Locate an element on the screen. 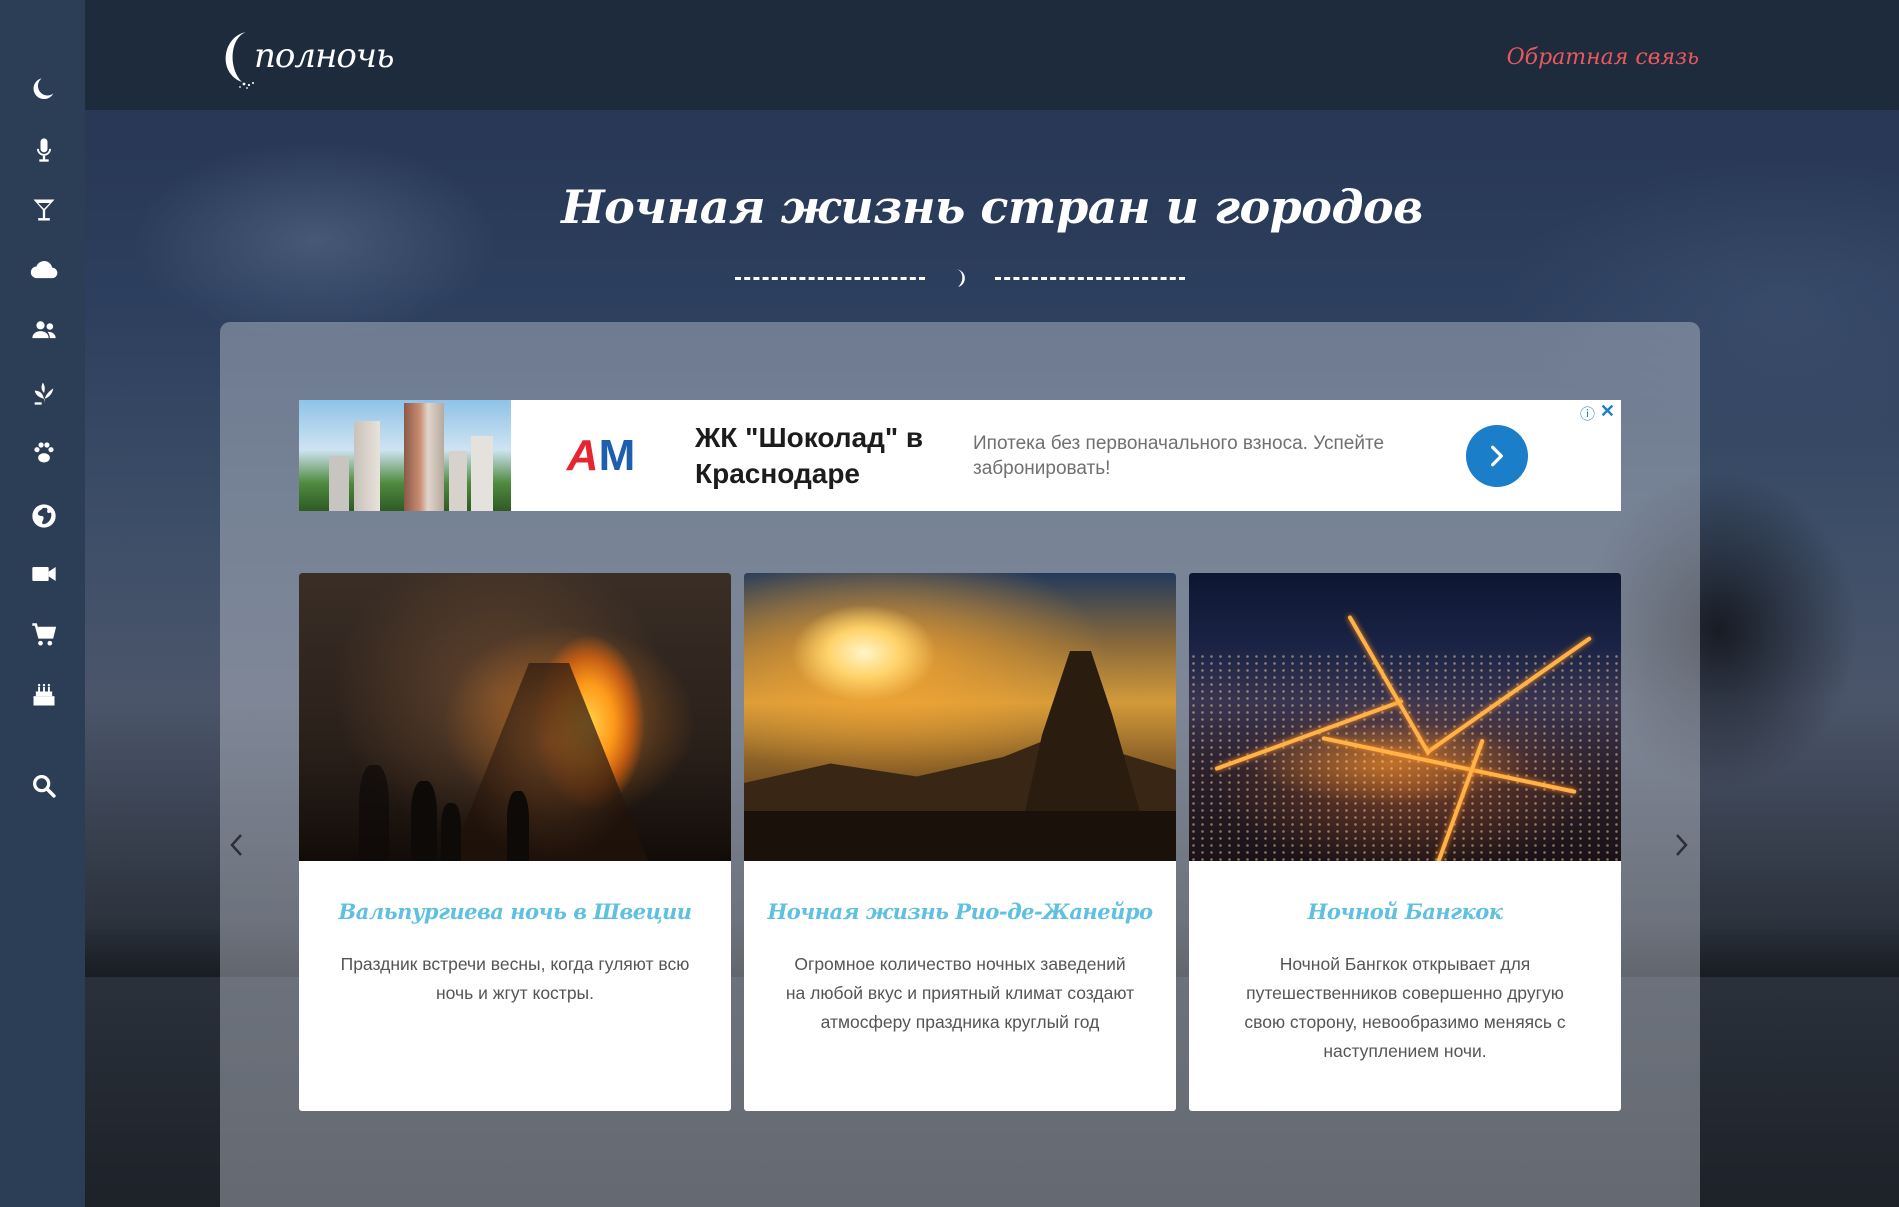 The width and height of the screenshot is (1899, 1207). divider-dash-left is located at coordinates (830, 278).